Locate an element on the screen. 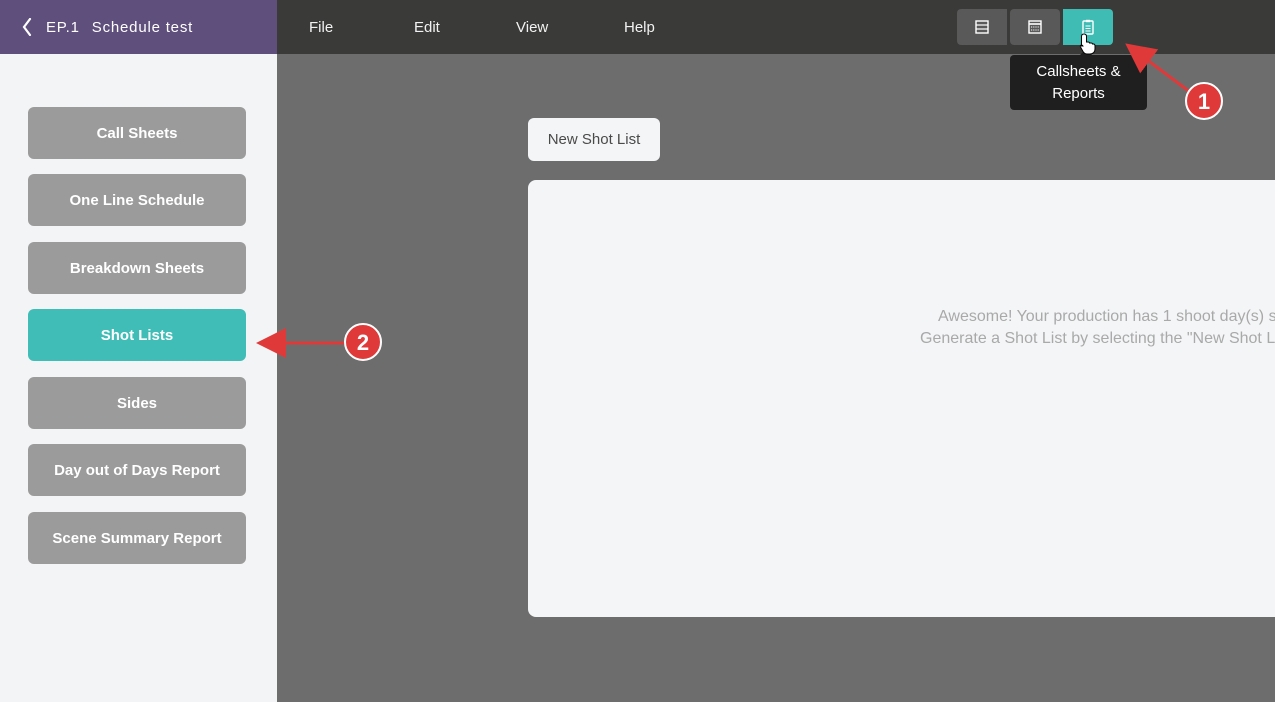  calendar-view-button is located at coordinates (1035, 27).